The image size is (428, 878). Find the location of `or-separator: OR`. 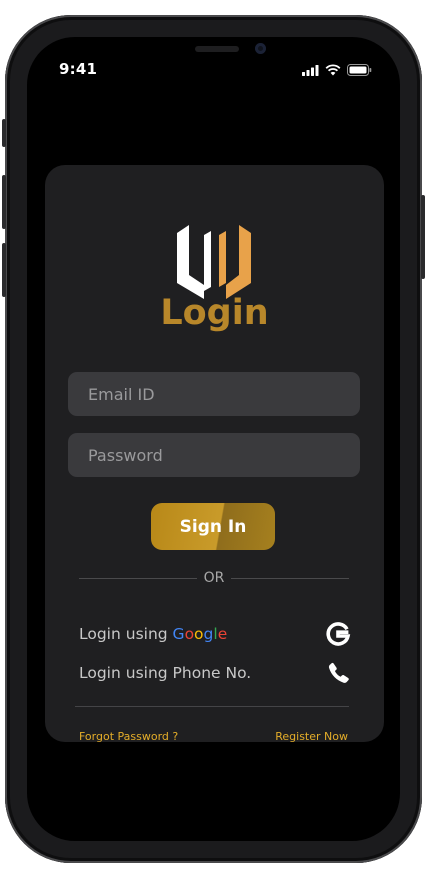

or-separator: OR is located at coordinates (214, 578).